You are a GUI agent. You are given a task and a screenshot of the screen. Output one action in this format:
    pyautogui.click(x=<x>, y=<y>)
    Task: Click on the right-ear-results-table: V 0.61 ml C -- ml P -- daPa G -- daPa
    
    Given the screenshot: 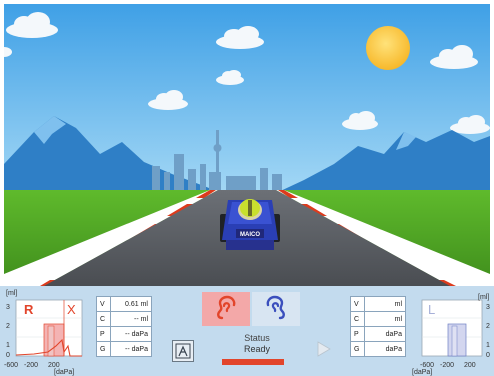 What is the action you would take?
    pyautogui.click(x=123, y=326)
    